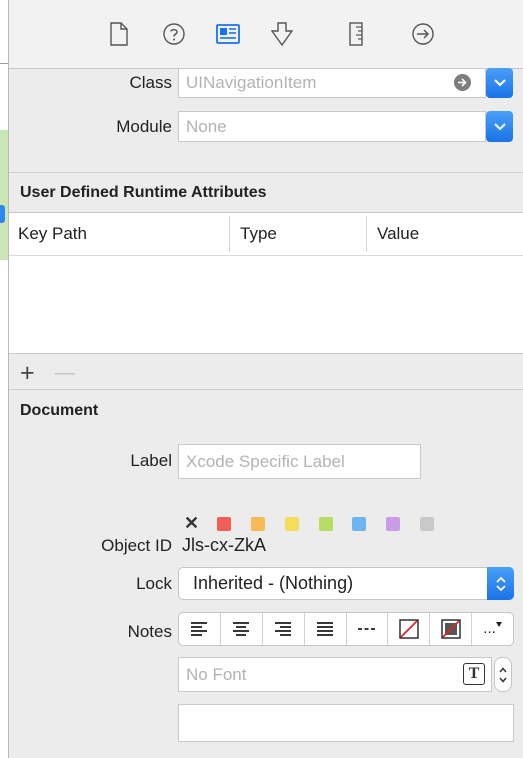 The image size is (523, 758). What do you see at coordinates (8, 379) in the screenshot?
I see `panel-left-border` at bounding box center [8, 379].